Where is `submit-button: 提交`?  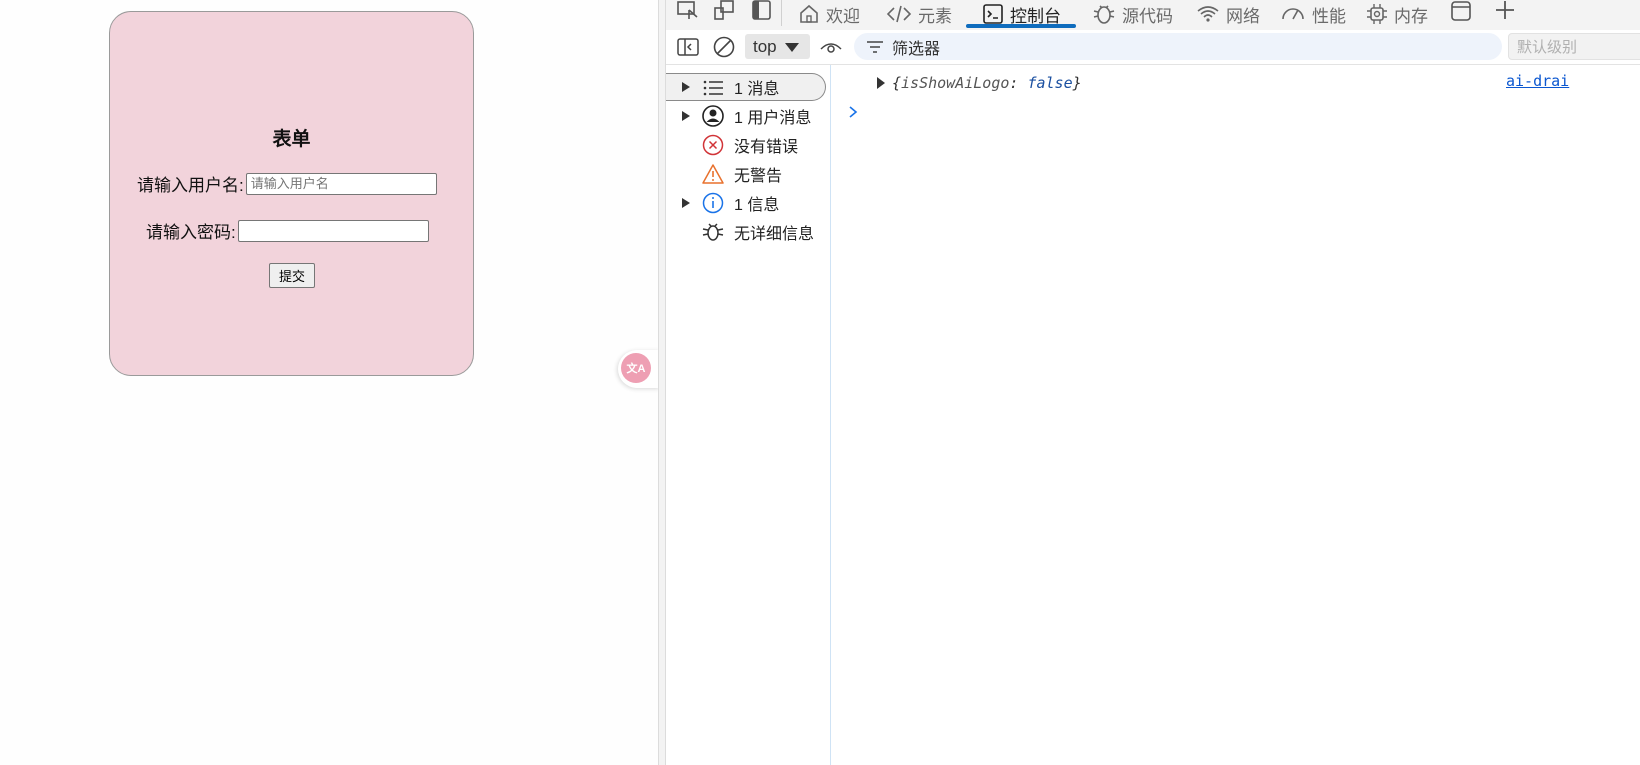 submit-button: 提交 is located at coordinates (292, 275).